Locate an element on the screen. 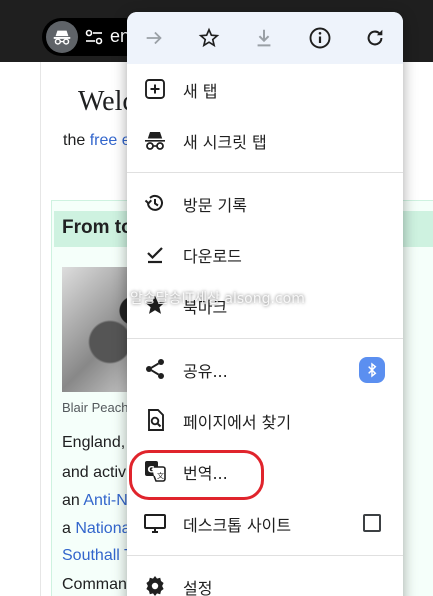 The width and height of the screenshot is (433, 596). menu-item-downloads: 다운로드 is located at coordinates (265, 254).